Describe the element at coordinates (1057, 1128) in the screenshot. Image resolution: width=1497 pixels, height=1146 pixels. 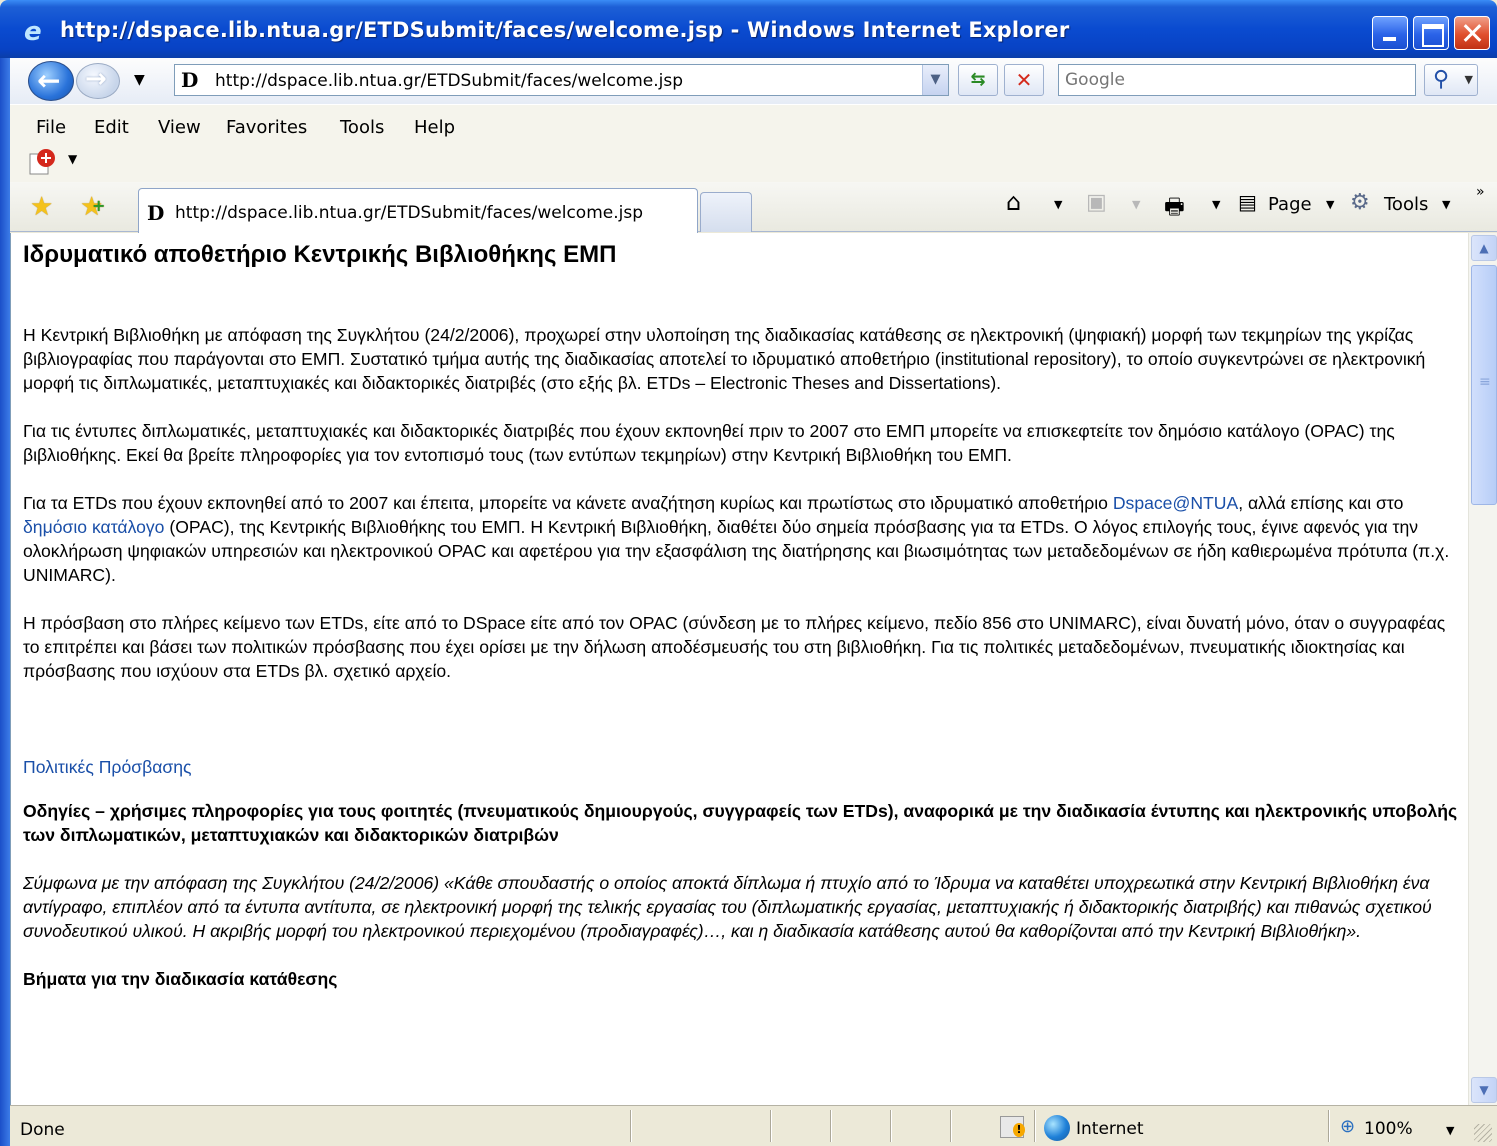
I see `internet-zone-globe-icon` at that location.